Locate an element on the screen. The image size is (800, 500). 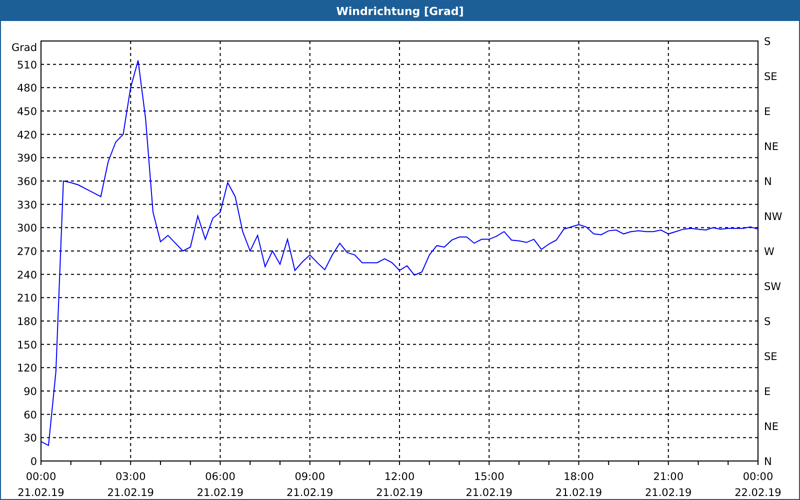
x-tick-label: 06:00 21.02.19 is located at coordinates (220, 485).